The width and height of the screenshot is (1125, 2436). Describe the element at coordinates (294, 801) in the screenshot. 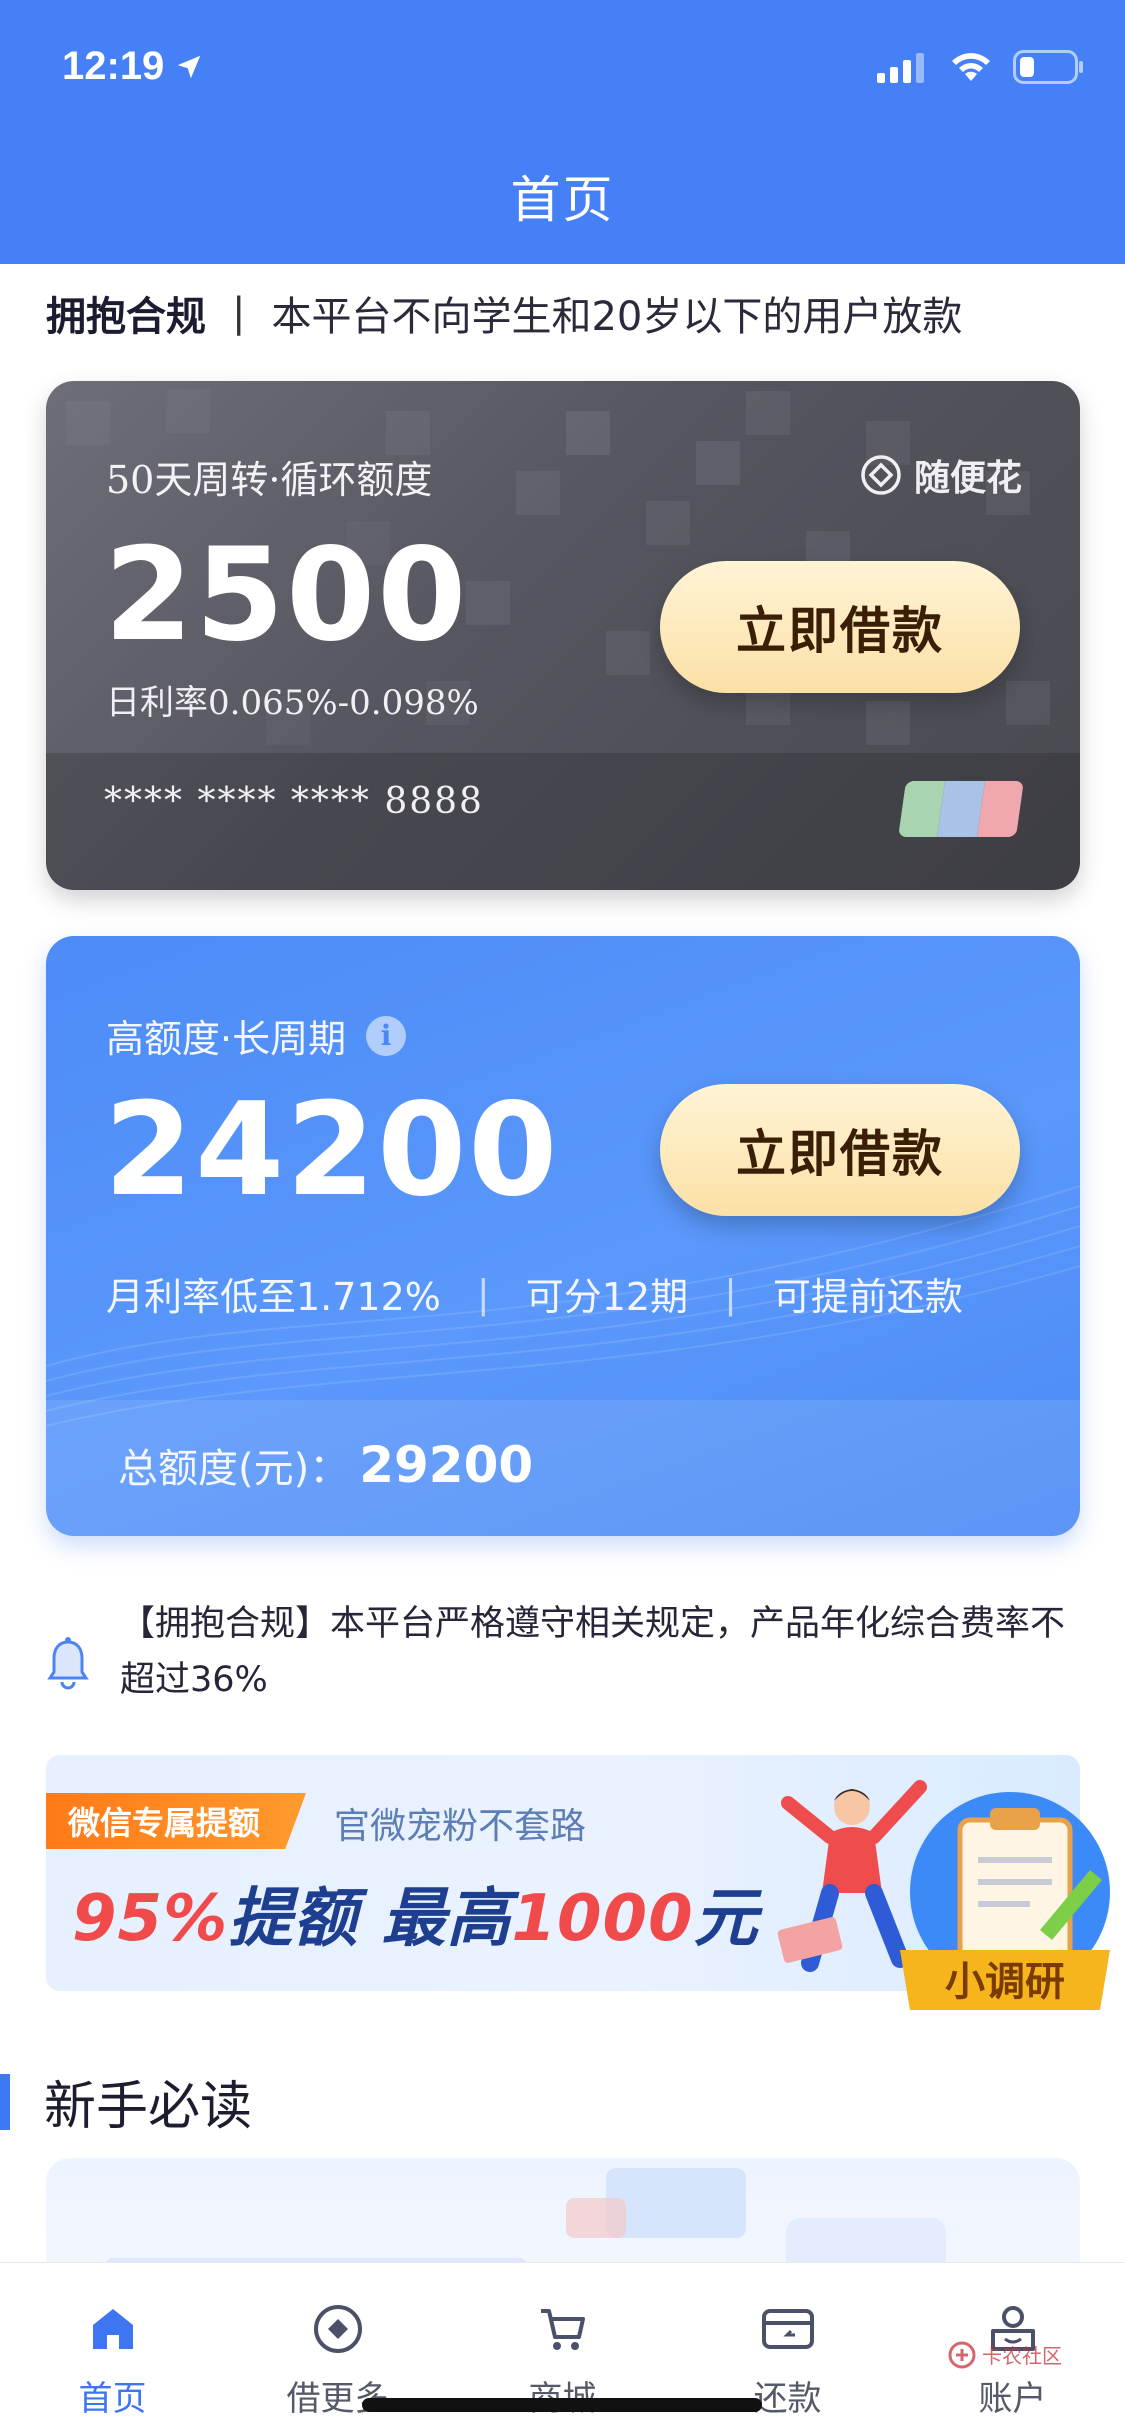

I see `card-number: **** **** **** 8888` at that location.